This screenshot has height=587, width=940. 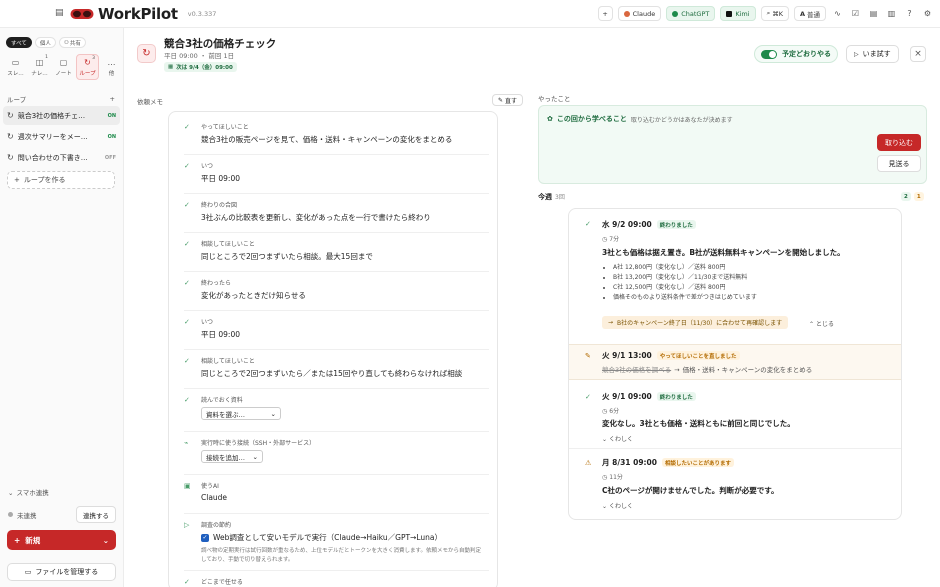 What do you see at coordinates (28, 493) in the screenshot?
I see `smartphone-heading: ⌄ スマホ連携` at bounding box center [28, 493].